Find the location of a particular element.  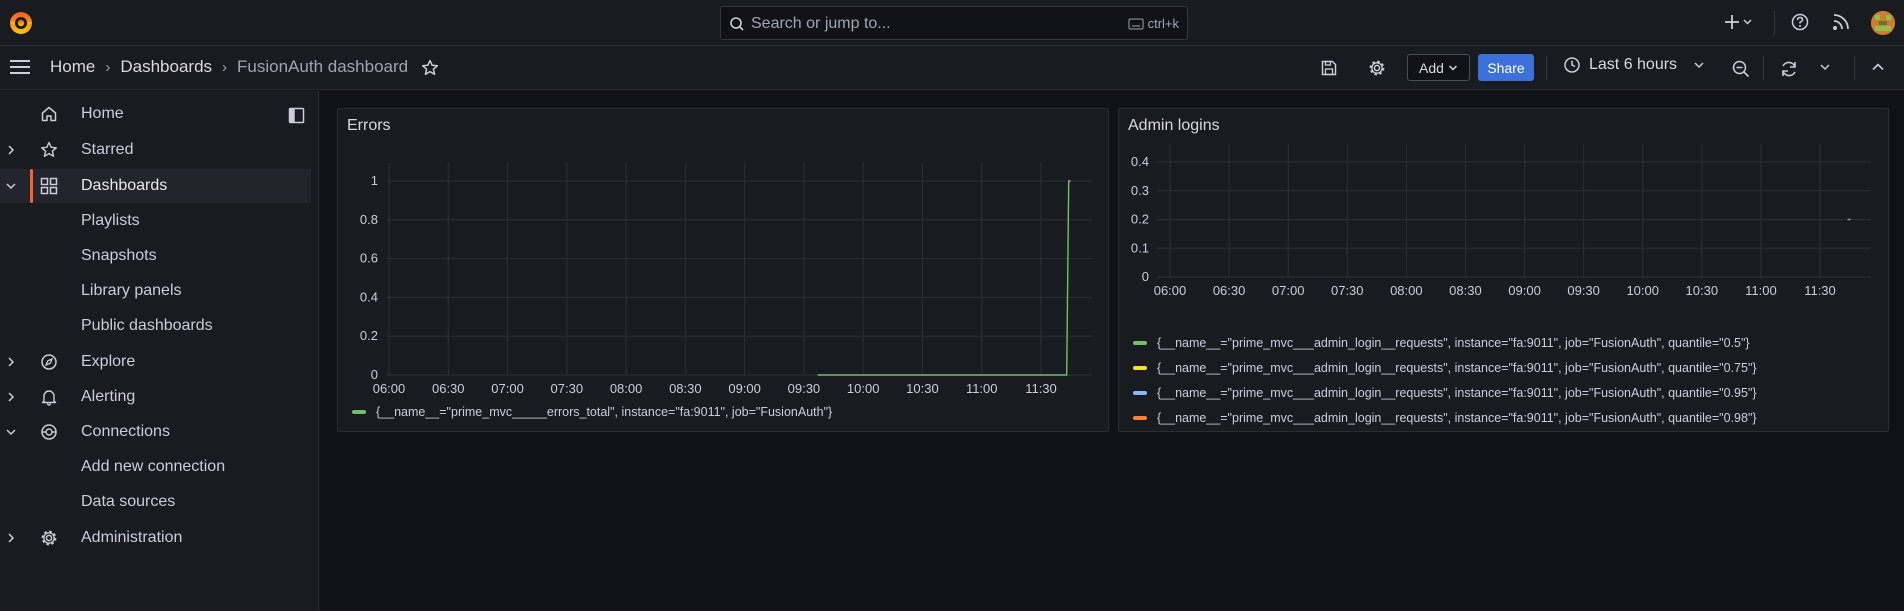

search-icon is located at coordinates (737, 24).